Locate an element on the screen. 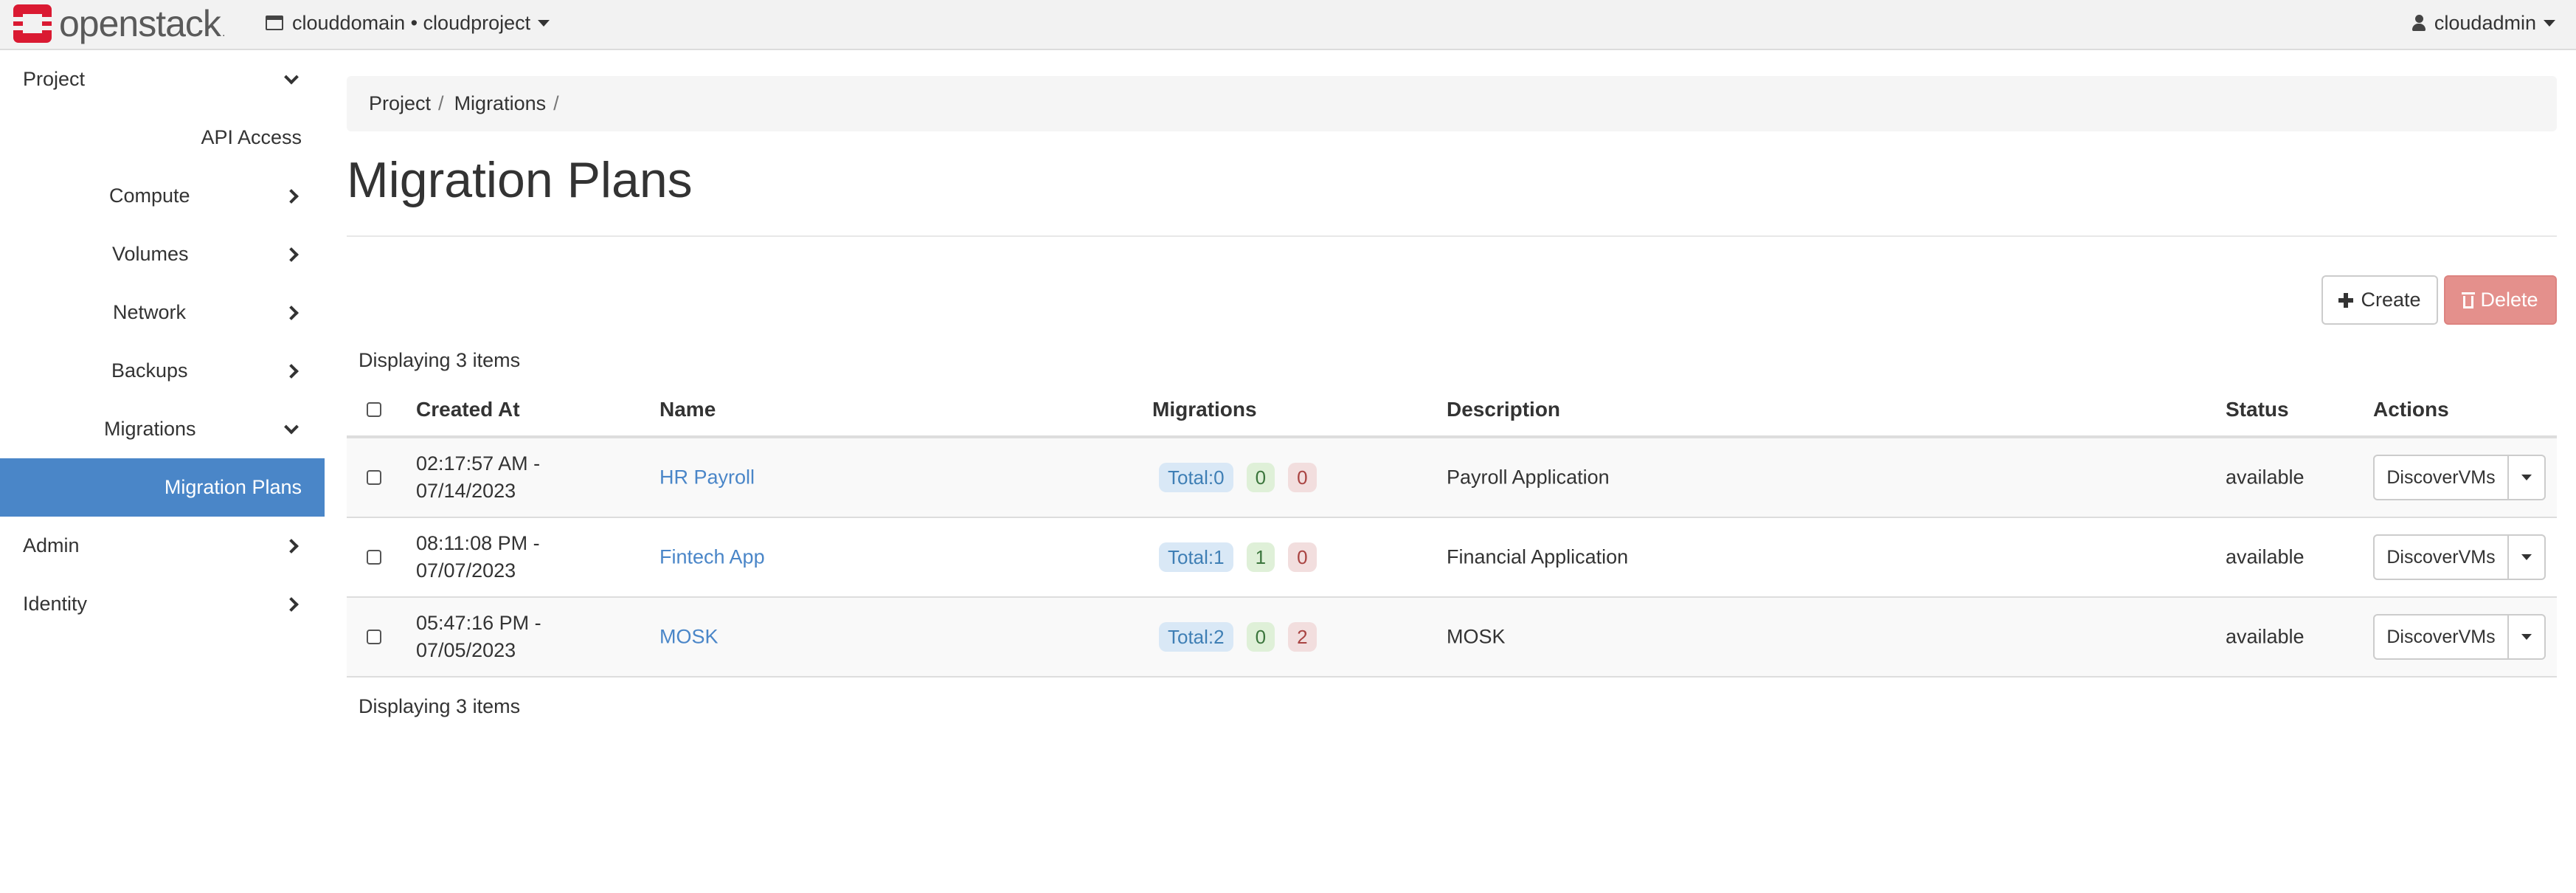  create-button: Create is located at coordinates (2380, 300).